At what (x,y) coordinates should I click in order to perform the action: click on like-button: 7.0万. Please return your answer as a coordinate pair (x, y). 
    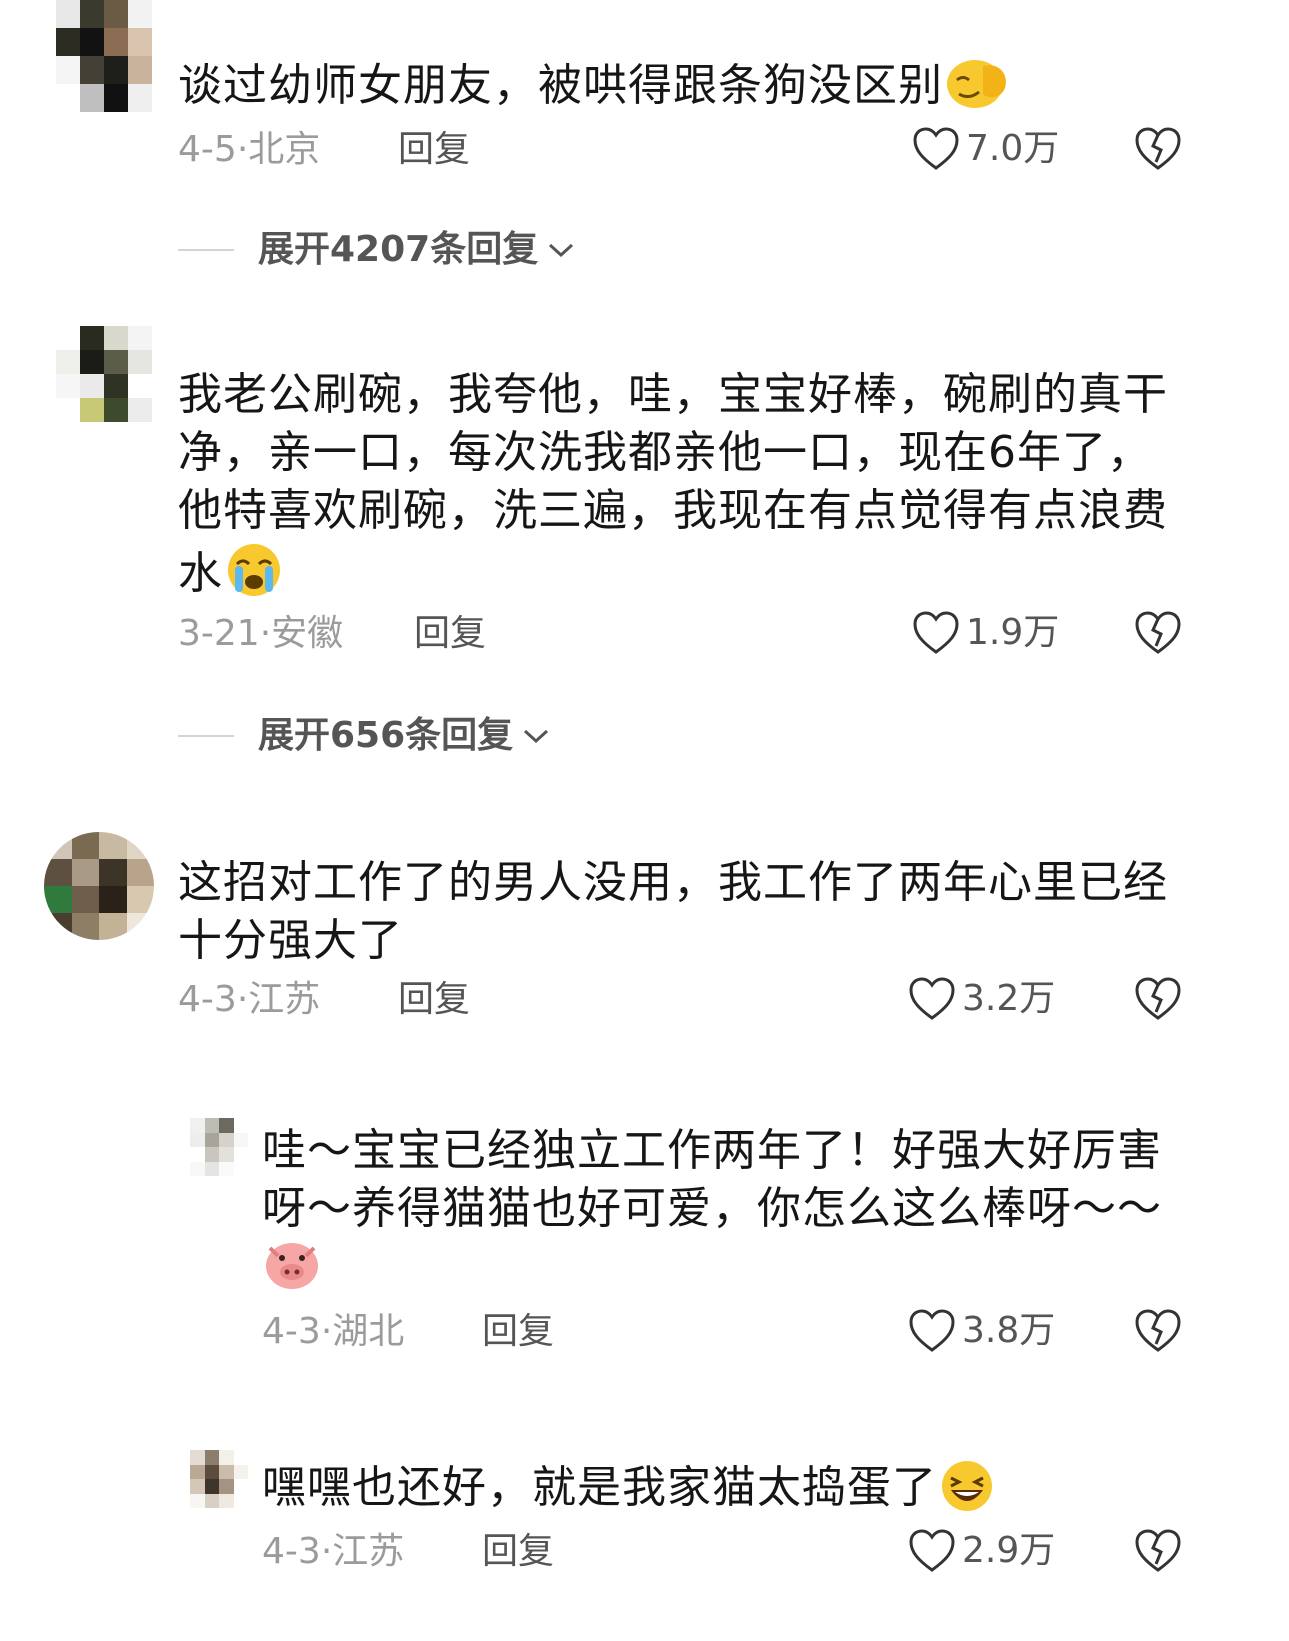
    Looking at the image, I should click on (985, 149).